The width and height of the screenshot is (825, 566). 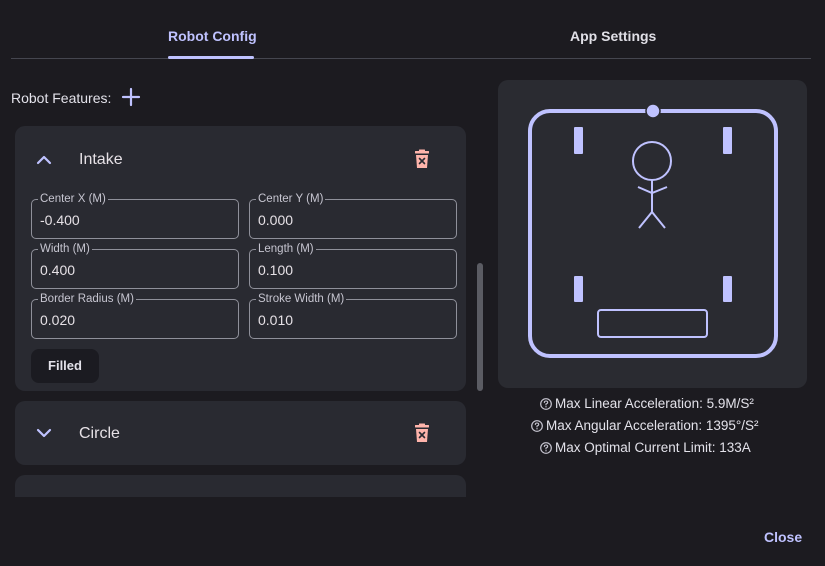 What do you see at coordinates (411, 58) in the screenshot?
I see `tab-divider` at bounding box center [411, 58].